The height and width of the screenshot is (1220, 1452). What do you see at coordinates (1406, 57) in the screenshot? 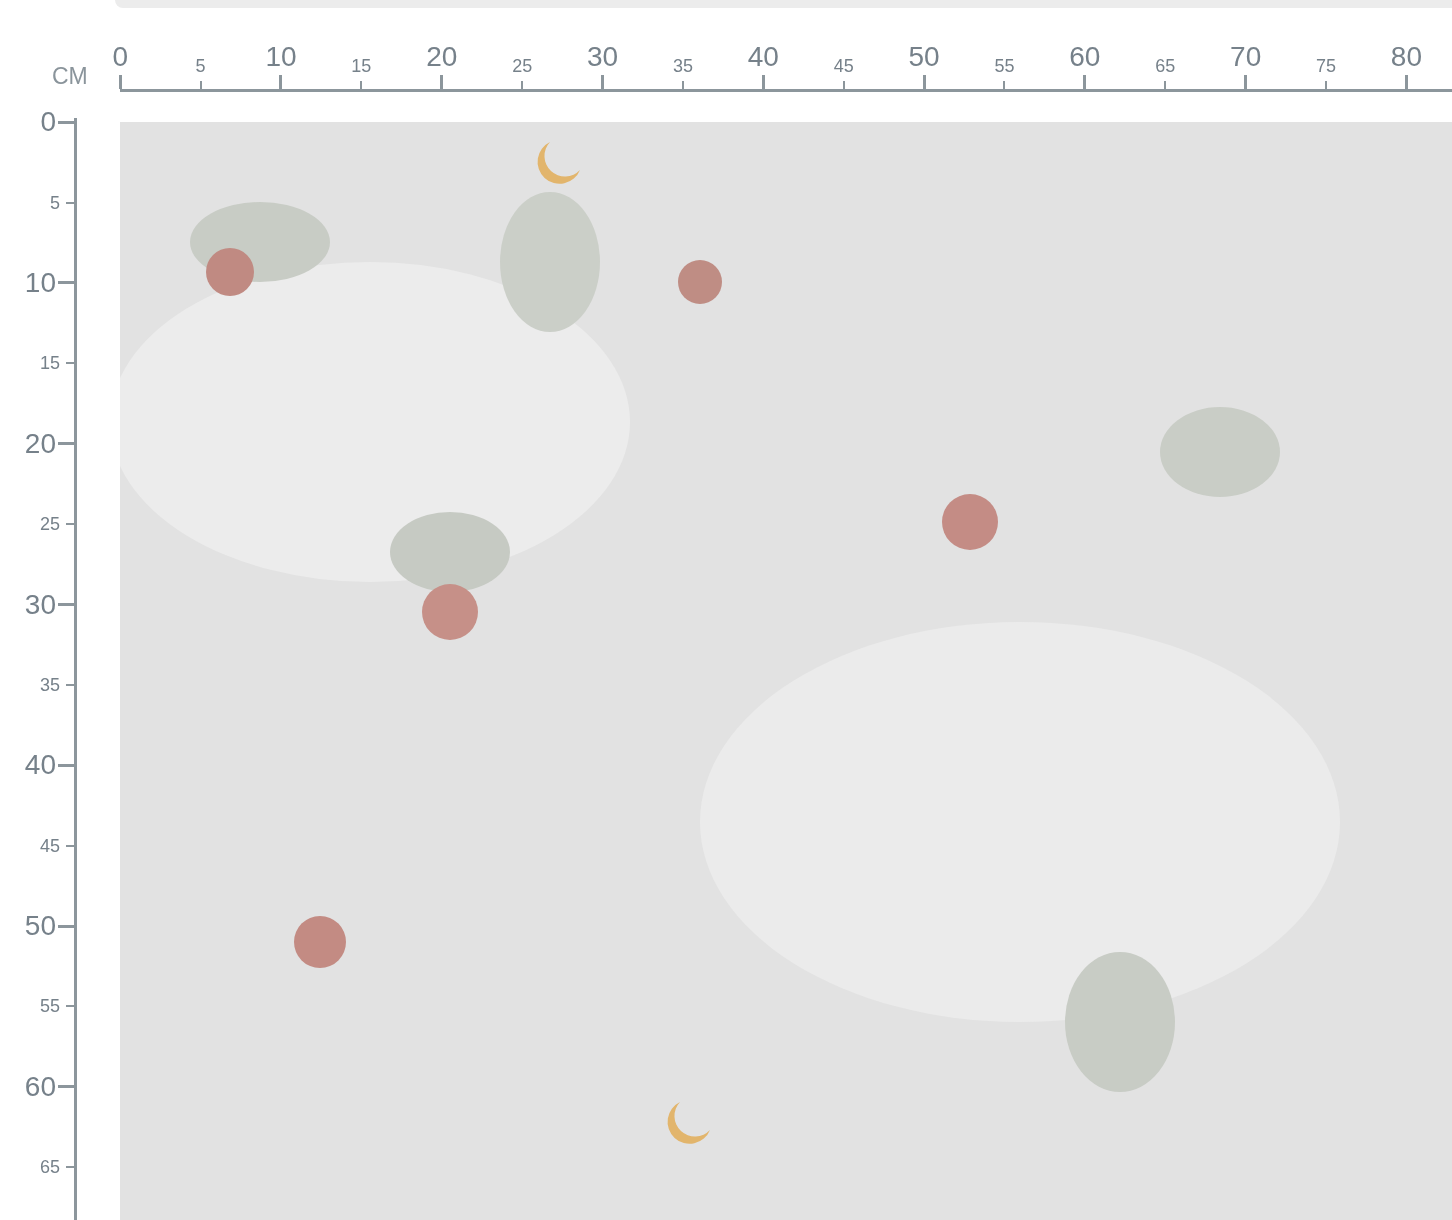
I see `ruler-label: 80` at bounding box center [1406, 57].